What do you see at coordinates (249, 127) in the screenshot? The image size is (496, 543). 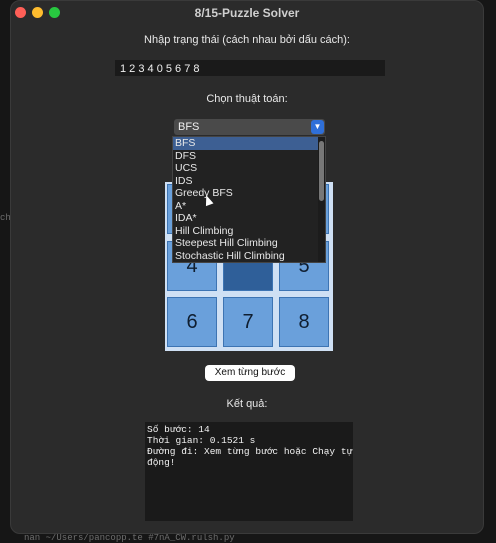 I see `algorithm-select: BFS ▼` at bounding box center [249, 127].